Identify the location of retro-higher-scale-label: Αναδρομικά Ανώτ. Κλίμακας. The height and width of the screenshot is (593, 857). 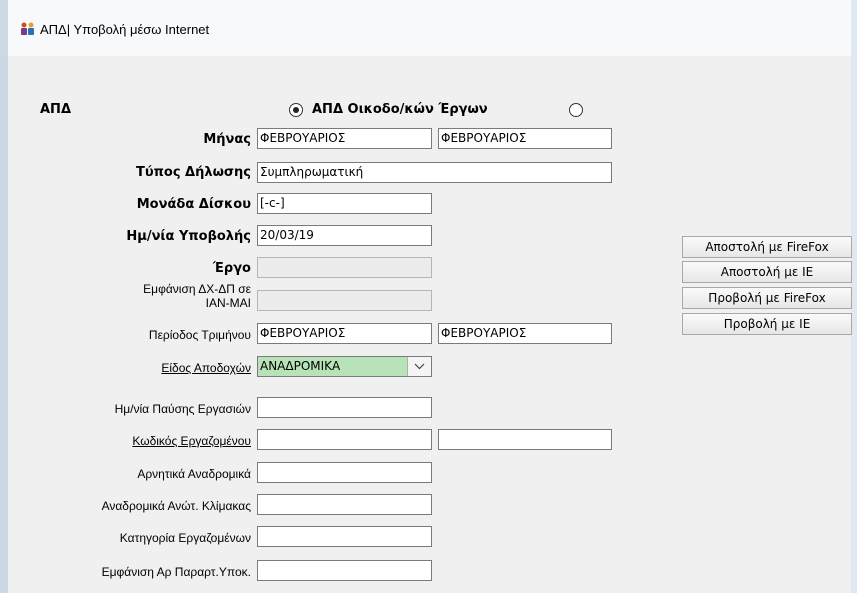
(176, 506).